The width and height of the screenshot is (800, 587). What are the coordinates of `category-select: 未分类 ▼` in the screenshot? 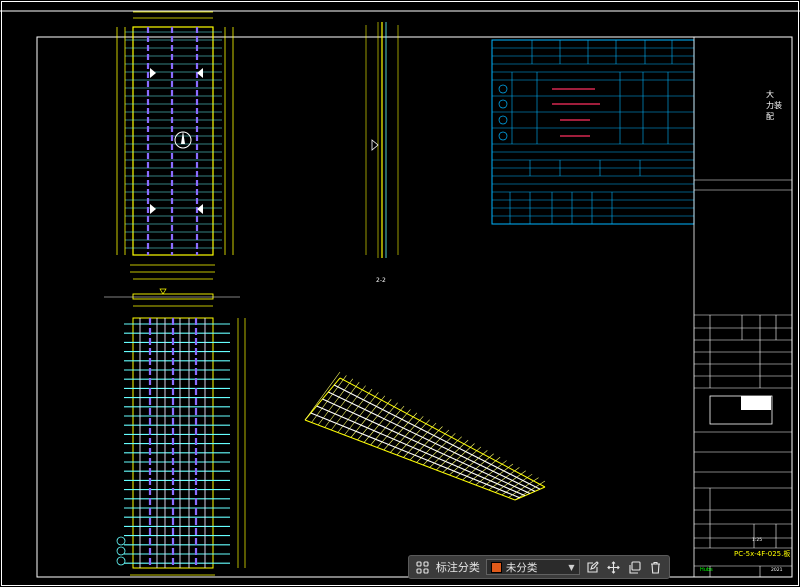 It's located at (532, 567).